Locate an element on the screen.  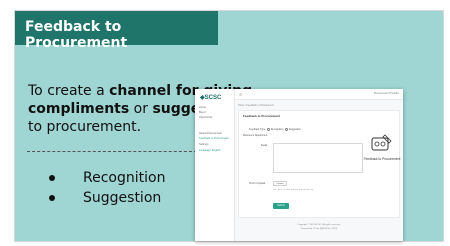
intro-pre: To create a is located at coordinates (69, 91).